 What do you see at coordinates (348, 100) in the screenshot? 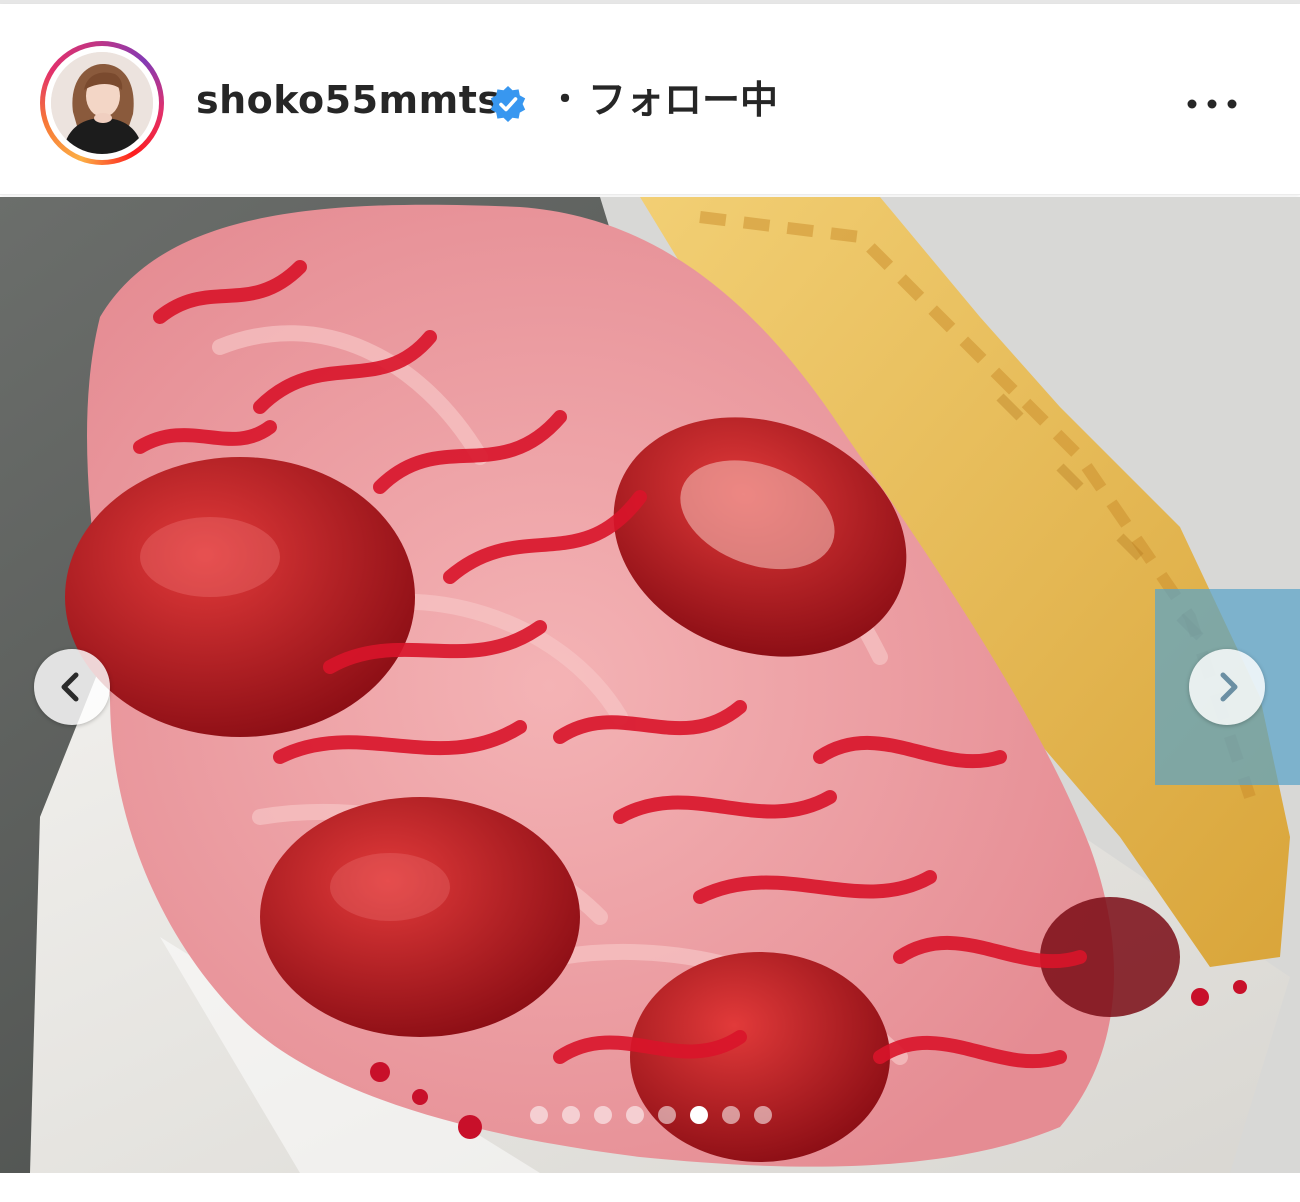
I see `username-link: shoko55mmts` at bounding box center [348, 100].